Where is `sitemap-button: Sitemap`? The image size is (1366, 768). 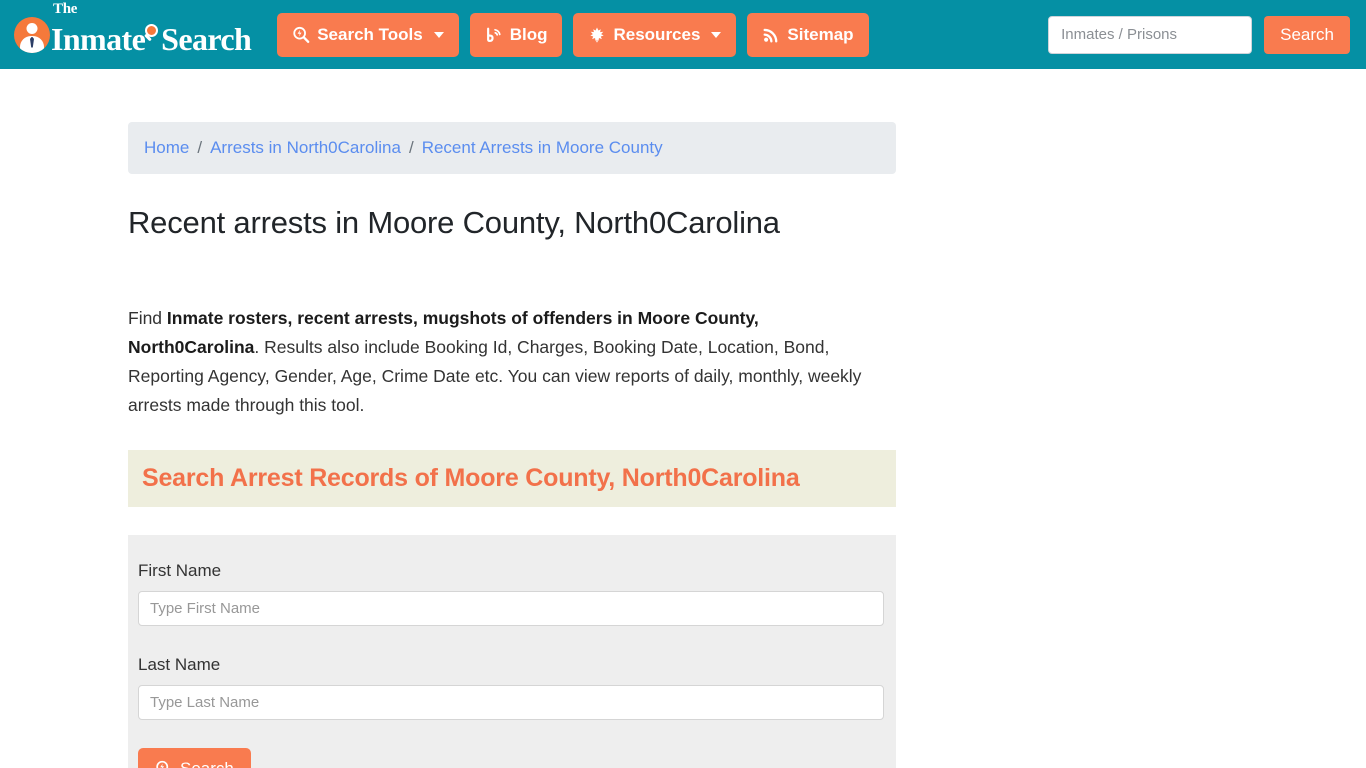 sitemap-button: Sitemap is located at coordinates (808, 34).